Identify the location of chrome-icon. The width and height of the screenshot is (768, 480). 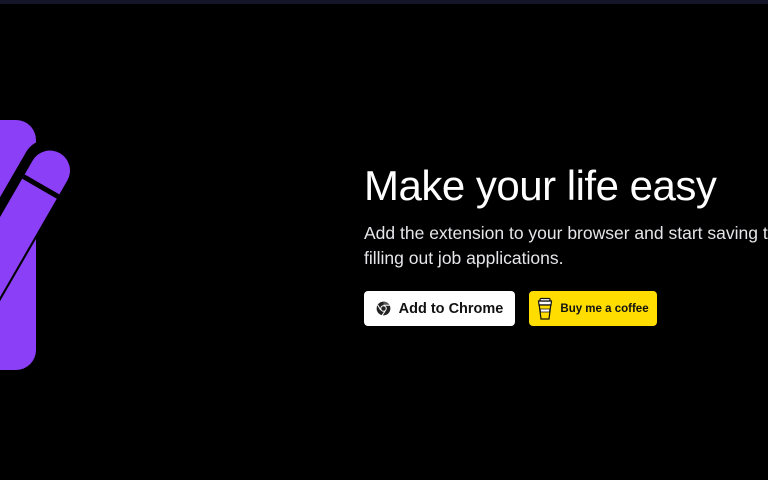
(383, 308).